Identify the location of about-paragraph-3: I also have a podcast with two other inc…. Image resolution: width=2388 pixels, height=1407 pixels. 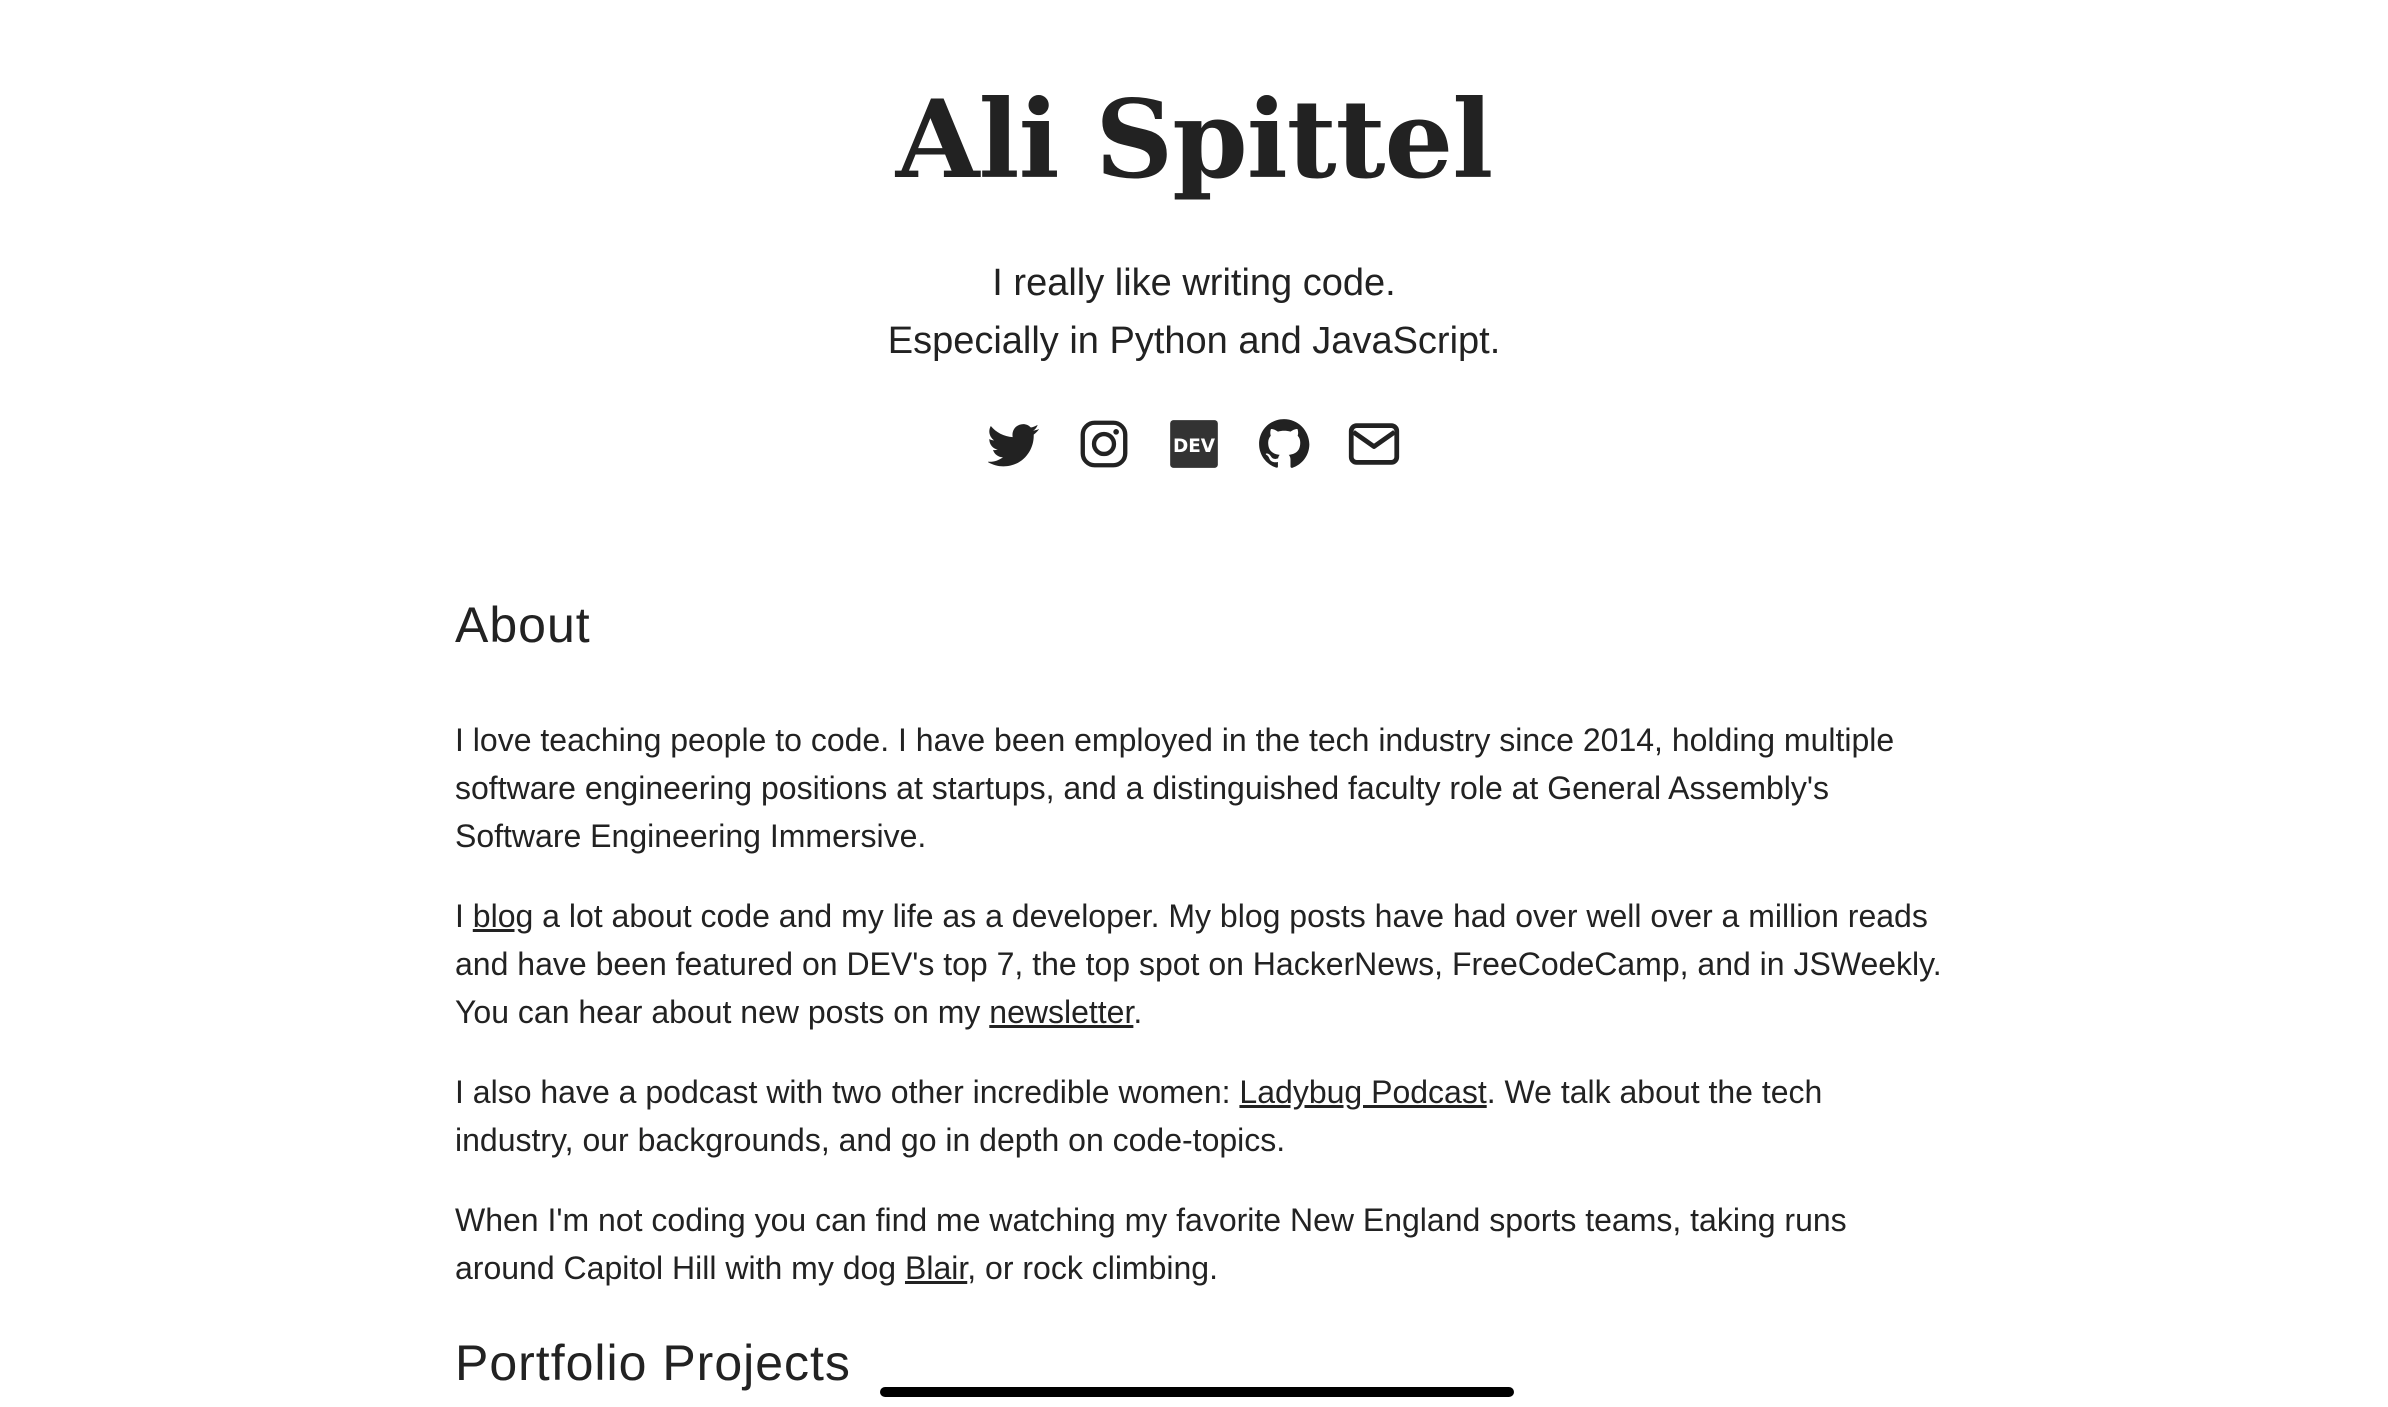
(1139, 1116).